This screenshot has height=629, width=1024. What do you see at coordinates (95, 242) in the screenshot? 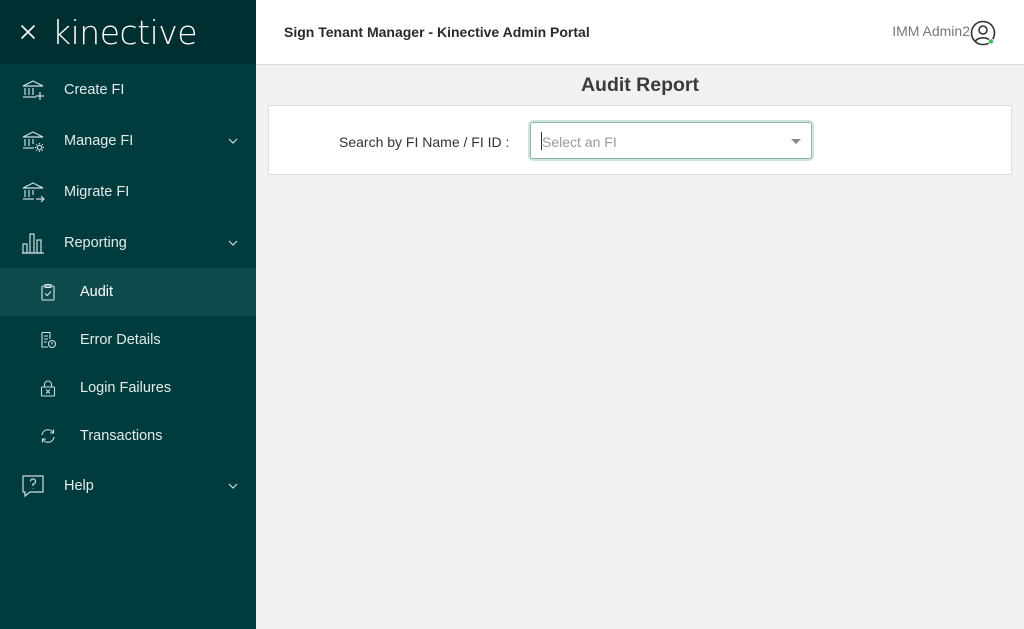
I see `sidebar-item-label: Reporting` at bounding box center [95, 242].